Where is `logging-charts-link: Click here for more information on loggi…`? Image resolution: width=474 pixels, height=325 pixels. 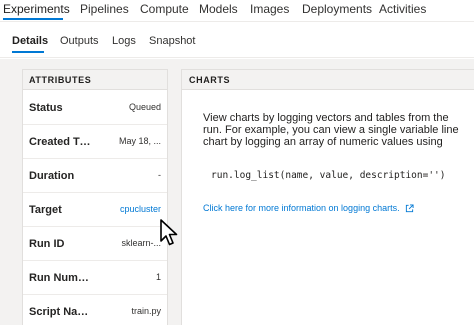
logging-charts-link: Click here for more information on loggi… is located at coordinates (308, 208).